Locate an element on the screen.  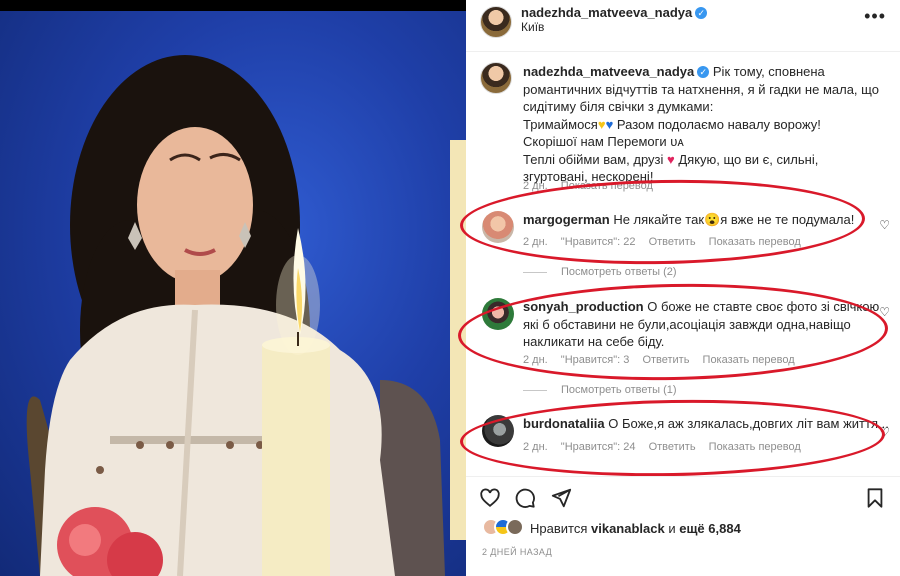
caption-meta: 2 дн. Показать перевод is located at coordinates (593, 186).